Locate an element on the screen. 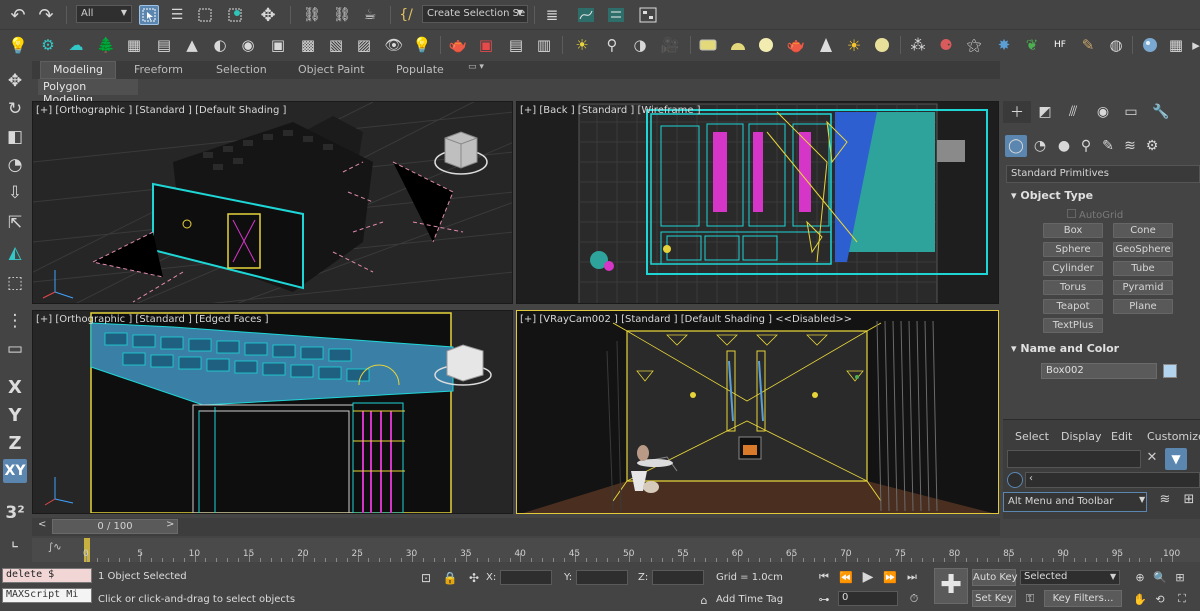 This screenshot has height=611, width=1200. material-icon: ◐ is located at coordinates (220, 45).